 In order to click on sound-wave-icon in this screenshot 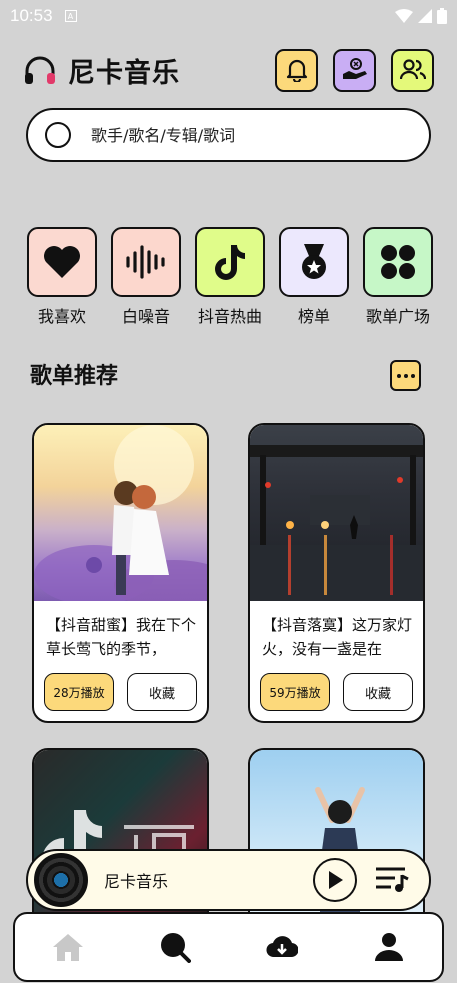, I will do `click(145, 262)`.